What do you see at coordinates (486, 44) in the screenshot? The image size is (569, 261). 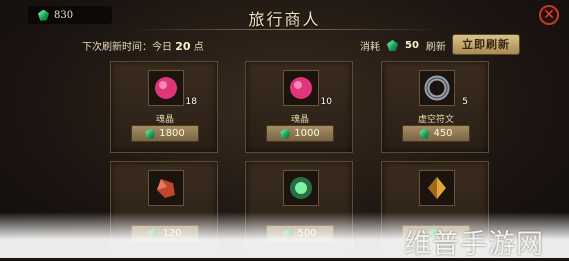 I see `refresh-now-button: 立即刷新` at bounding box center [486, 44].